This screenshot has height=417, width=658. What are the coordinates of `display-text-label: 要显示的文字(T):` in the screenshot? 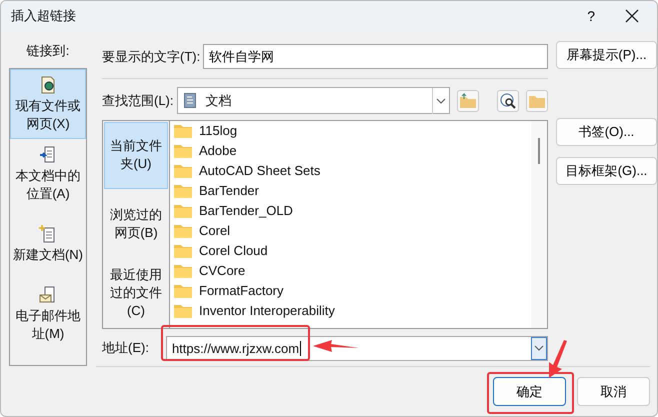 It's located at (151, 57).